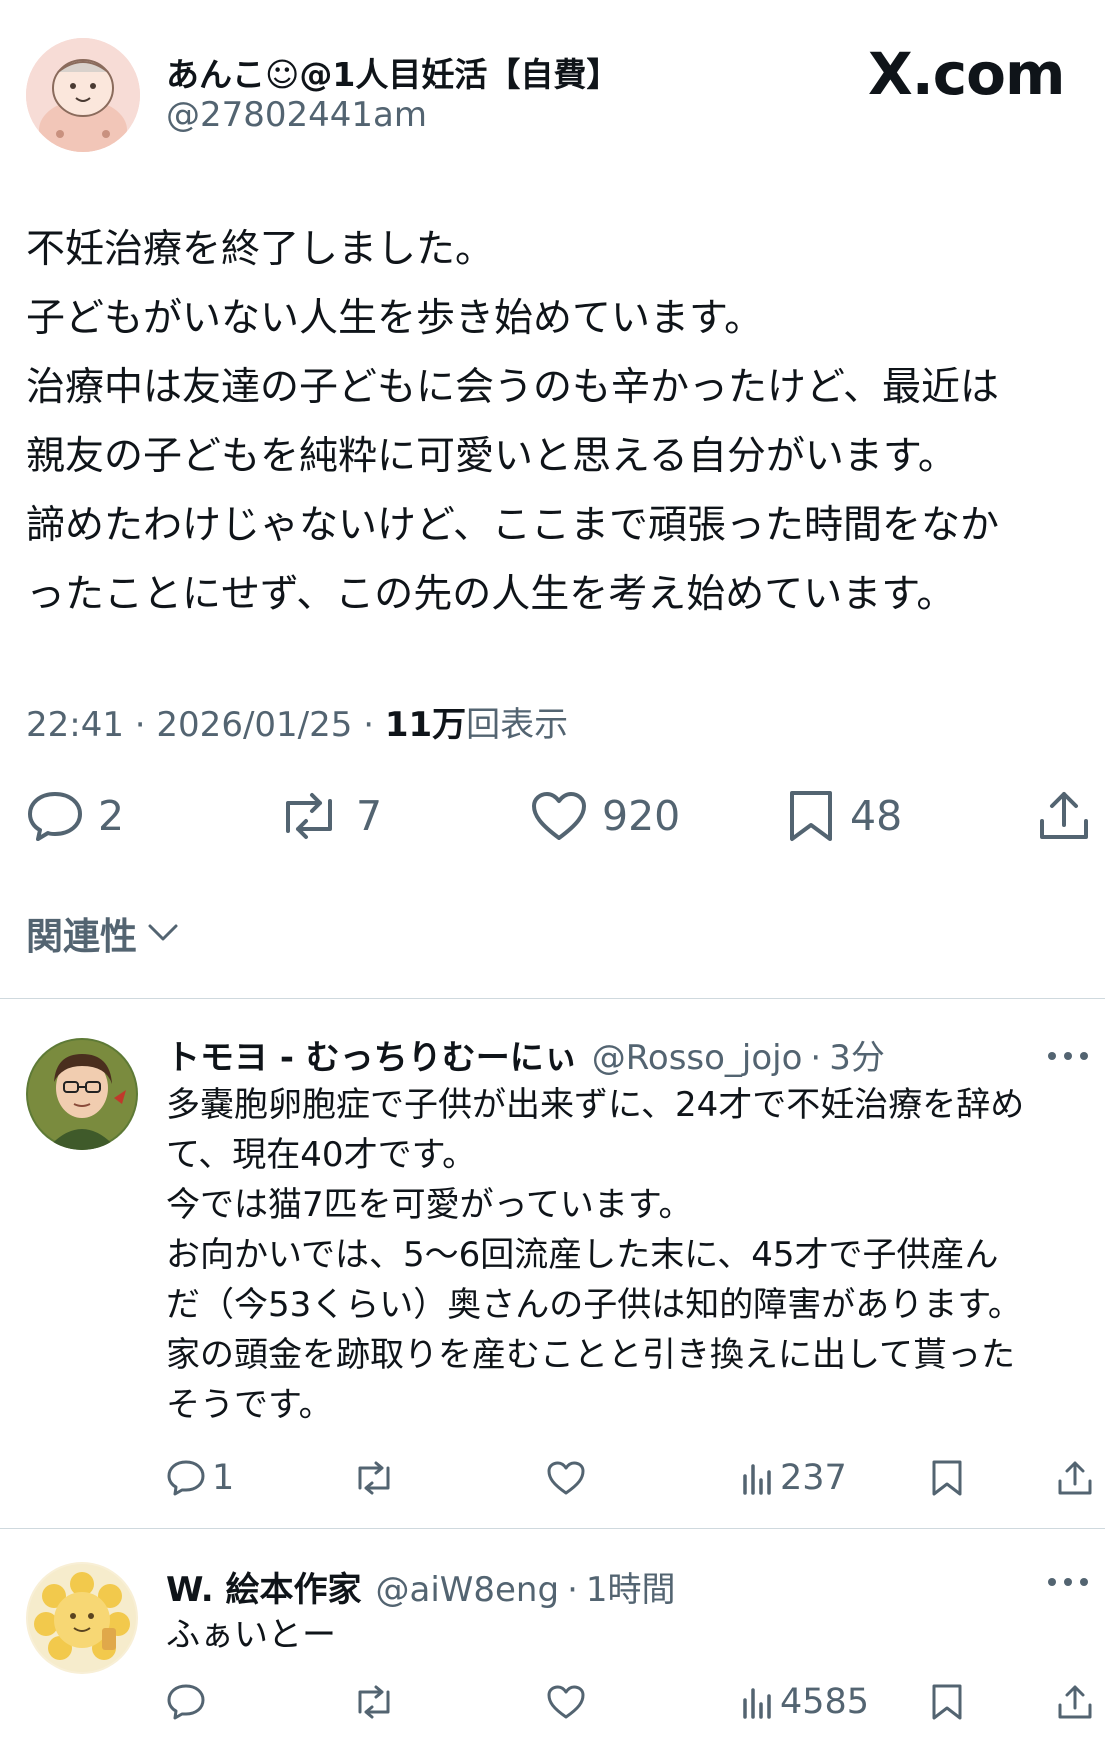 This screenshot has height=1746, width=1105. What do you see at coordinates (825, 1702) in the screenshot?
I see `views-count: 4585` at bounding box center [825, 1702].